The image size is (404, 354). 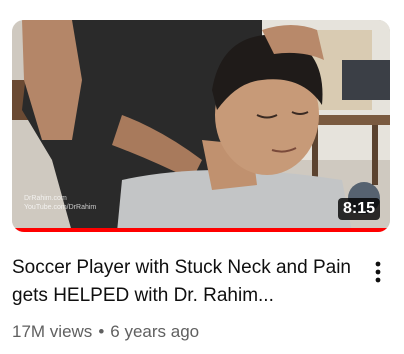 What do you see at coordinates (52, 331) in the screenshot?
I see `view-count: 17M views` at bounding box center [52, 331].